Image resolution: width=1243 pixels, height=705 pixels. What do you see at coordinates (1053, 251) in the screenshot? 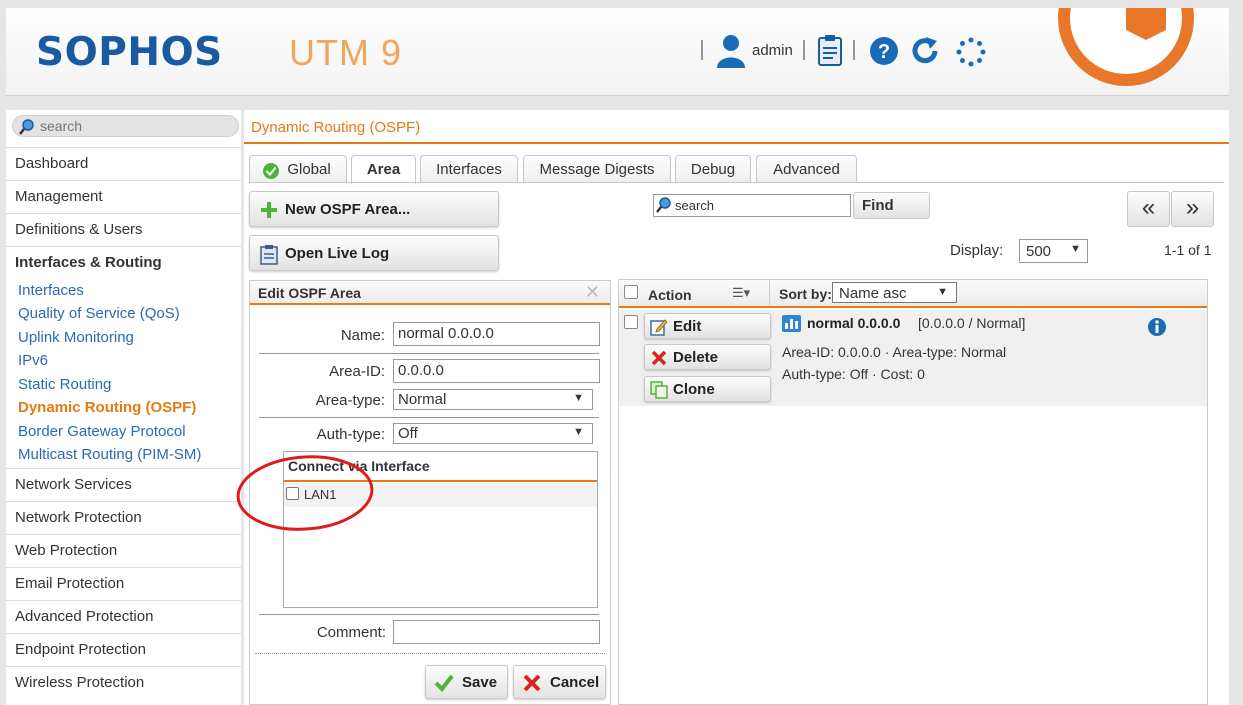
I see `display-count-select: 500 ▼` at bounding box center [1053, 251].